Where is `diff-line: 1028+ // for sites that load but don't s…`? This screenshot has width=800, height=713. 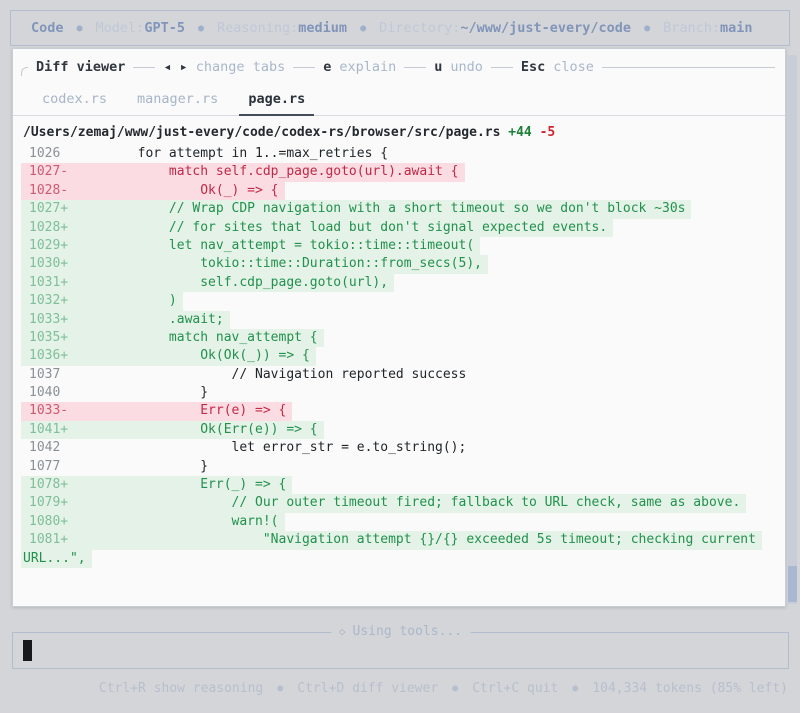
diff-line: 1028+ // for sites that load but don't s… is located at coordinates (399, 227).